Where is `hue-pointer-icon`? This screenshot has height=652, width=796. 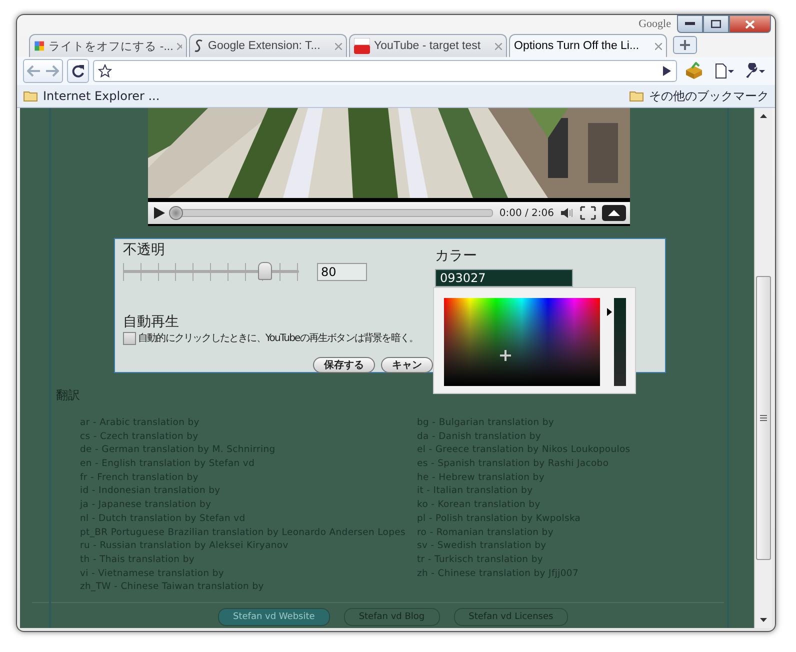 hue-pointer-icon is located at coordinates (609, 312).